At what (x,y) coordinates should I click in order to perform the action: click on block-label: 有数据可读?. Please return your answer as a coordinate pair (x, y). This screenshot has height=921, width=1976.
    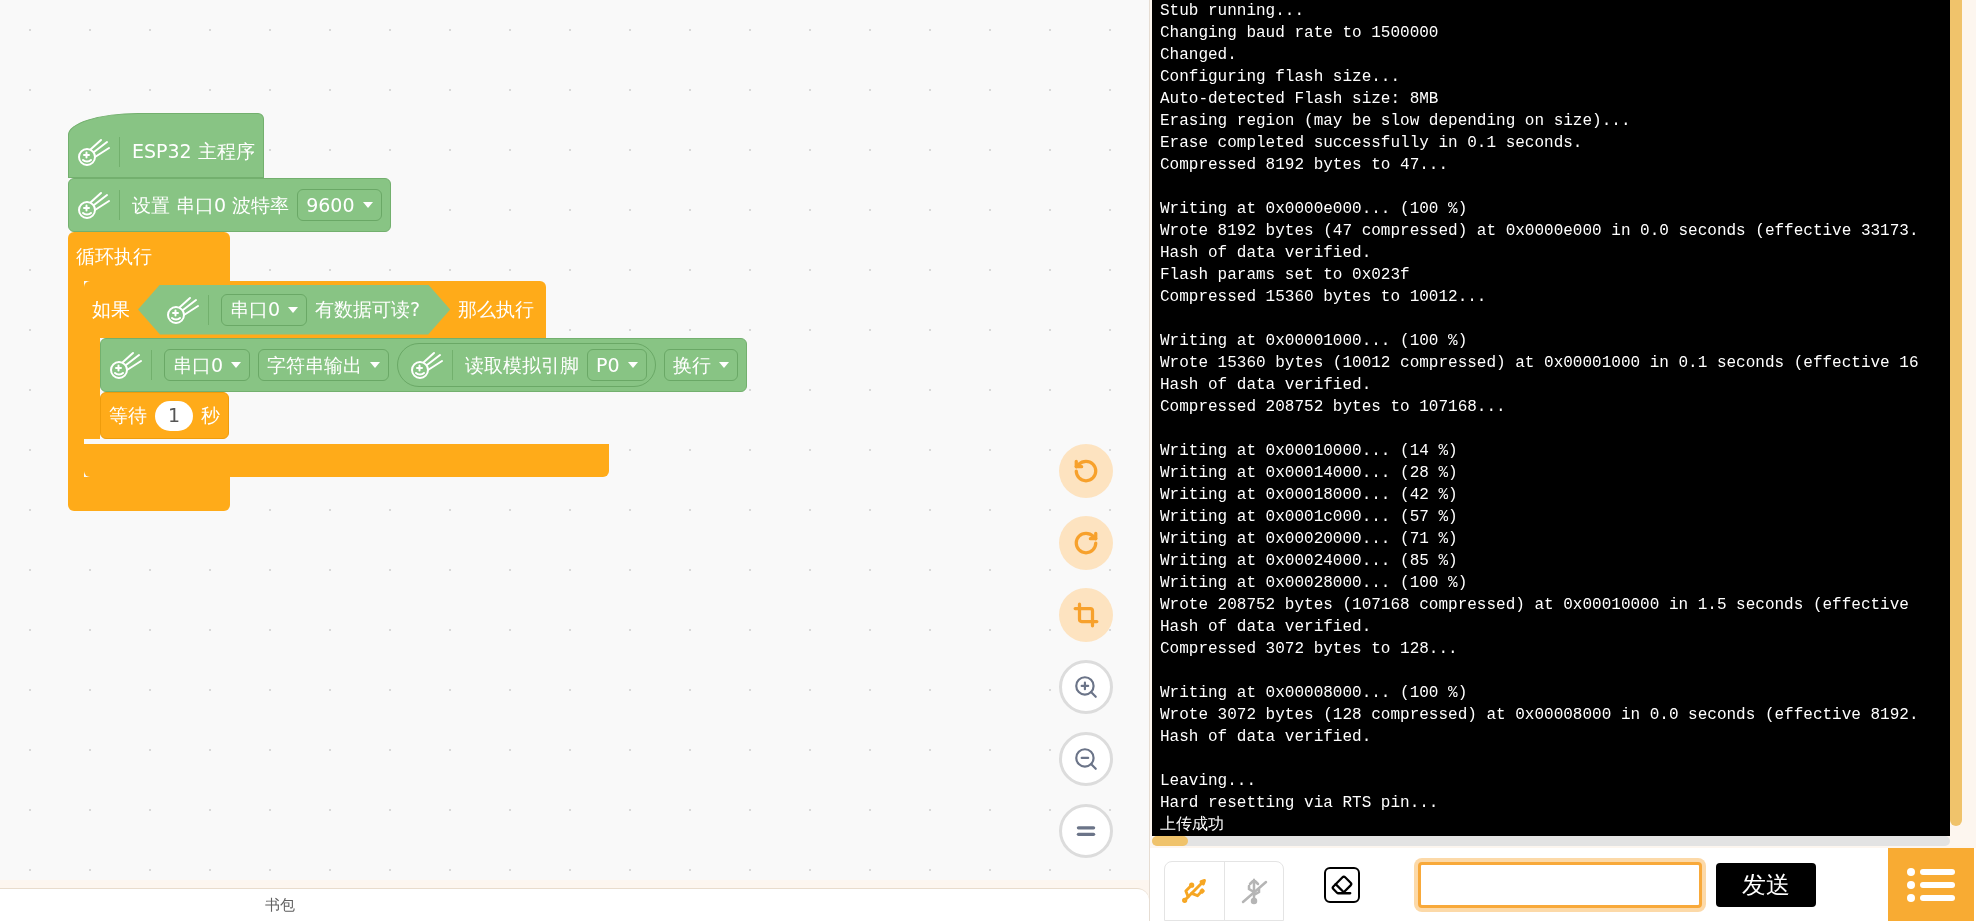
    Looking at the image, I should click on (368, 310).